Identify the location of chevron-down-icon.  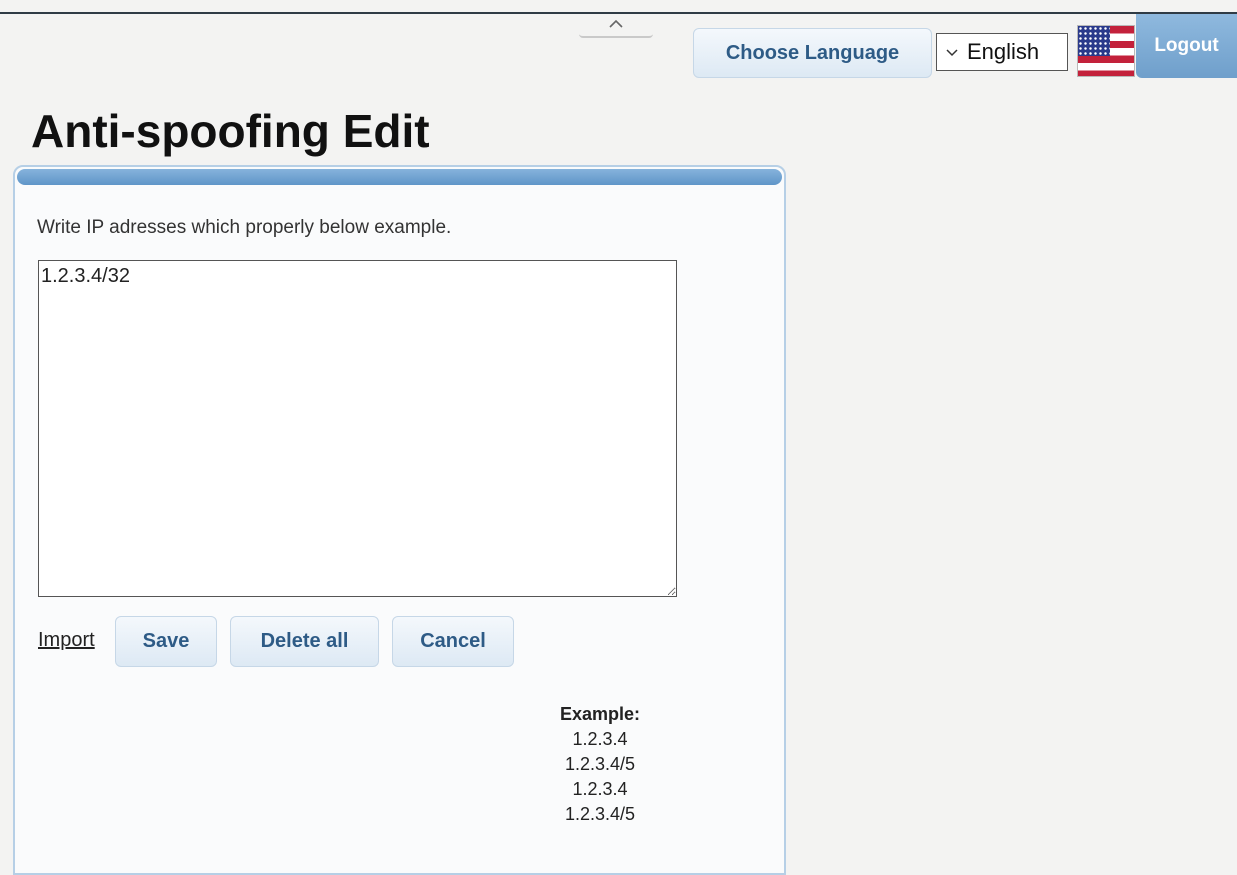
(952, 52).